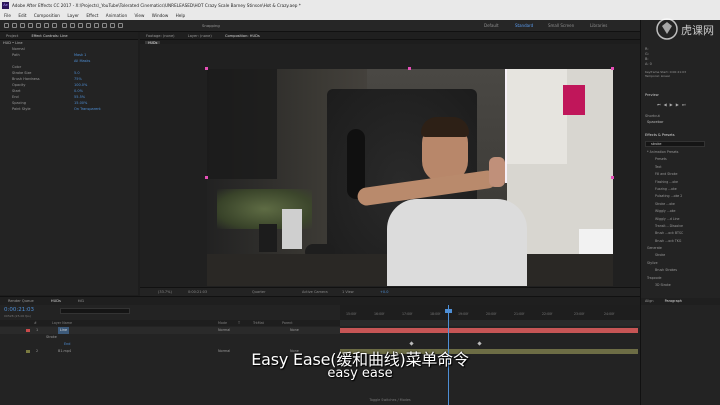 The image size is (720, 405). I want to click on current-time-display: 0:00:21:03, so click(197, 292).